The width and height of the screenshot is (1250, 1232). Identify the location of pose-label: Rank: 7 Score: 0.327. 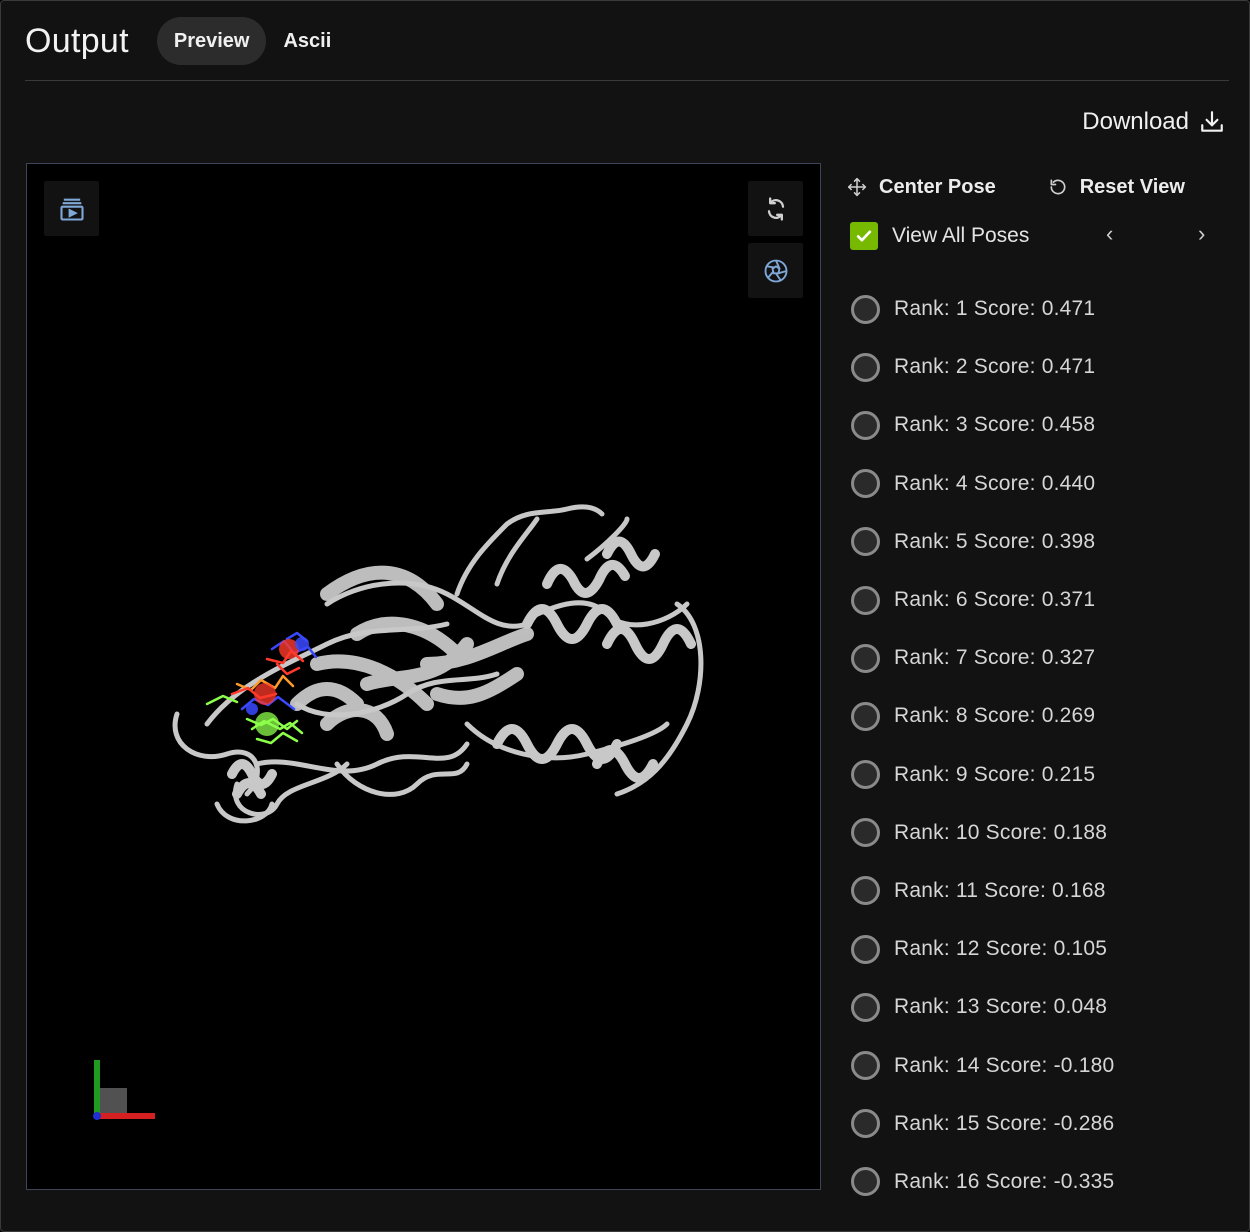
(995, 658).